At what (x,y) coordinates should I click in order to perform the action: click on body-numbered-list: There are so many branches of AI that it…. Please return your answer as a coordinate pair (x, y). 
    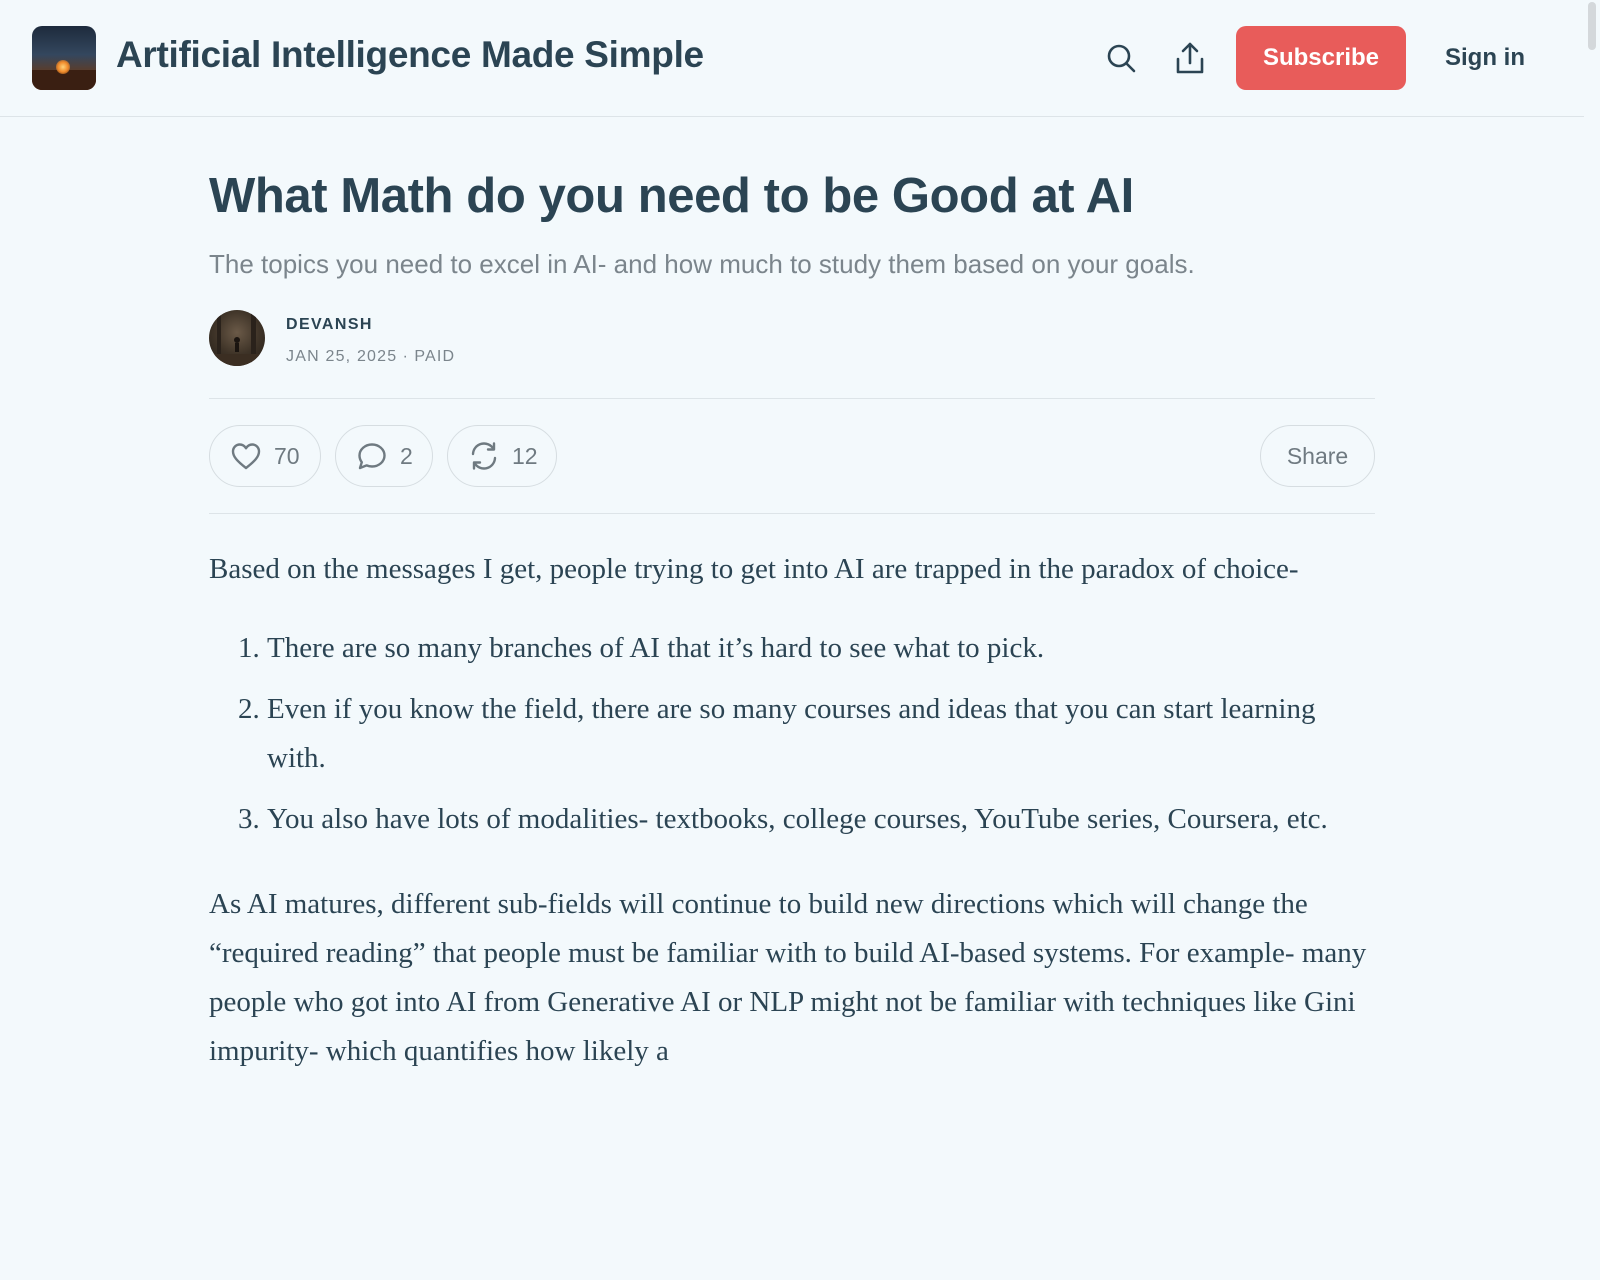
    Looking at the image, I should click on (792, 734).